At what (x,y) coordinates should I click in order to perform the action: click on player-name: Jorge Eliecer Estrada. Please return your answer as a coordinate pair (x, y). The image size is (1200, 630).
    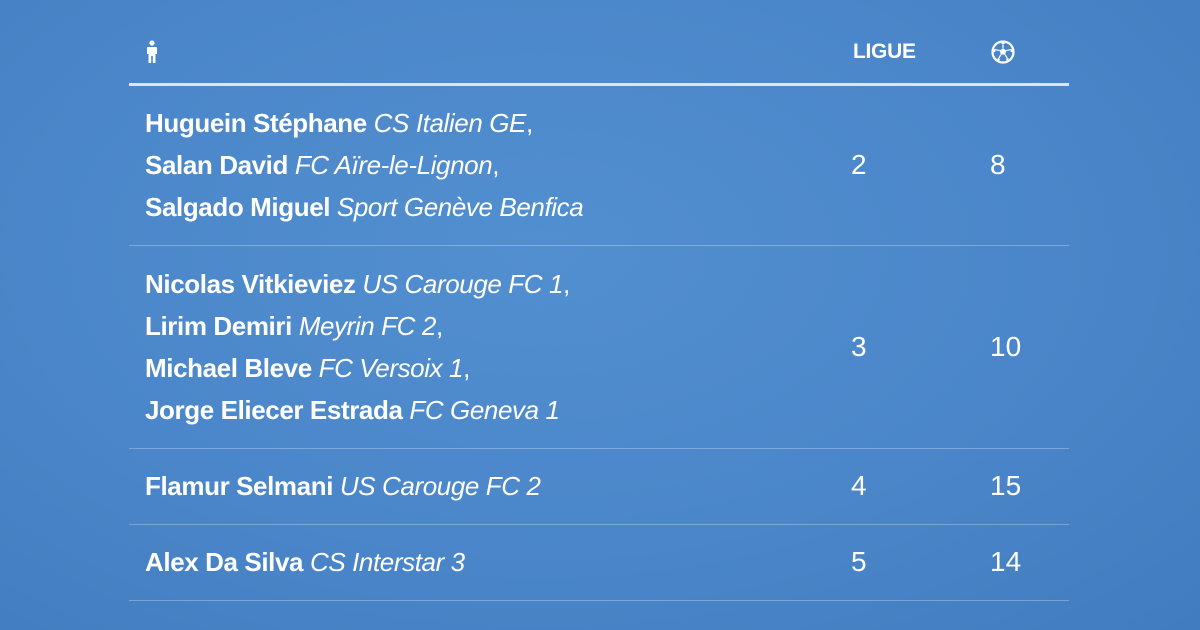
    Looking at the image, I should click on (274, 410).